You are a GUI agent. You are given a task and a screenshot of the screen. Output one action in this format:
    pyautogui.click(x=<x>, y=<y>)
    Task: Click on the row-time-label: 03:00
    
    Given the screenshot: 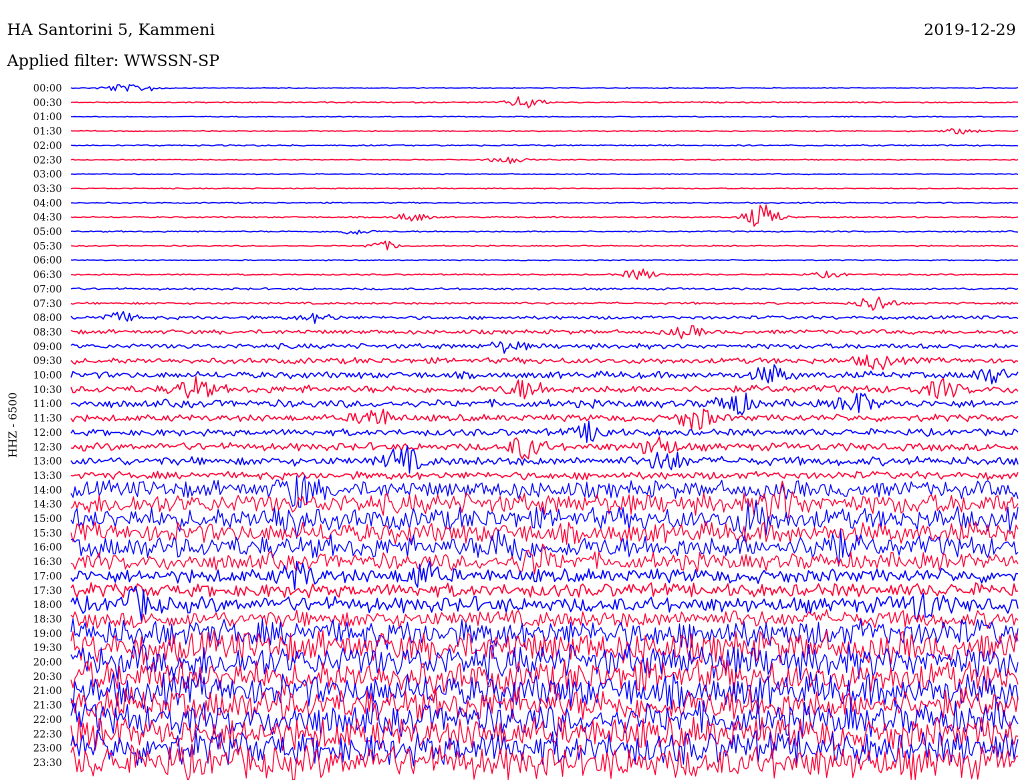 What is the action you would take?
    pyautogui.click(x=47, y=175)
    